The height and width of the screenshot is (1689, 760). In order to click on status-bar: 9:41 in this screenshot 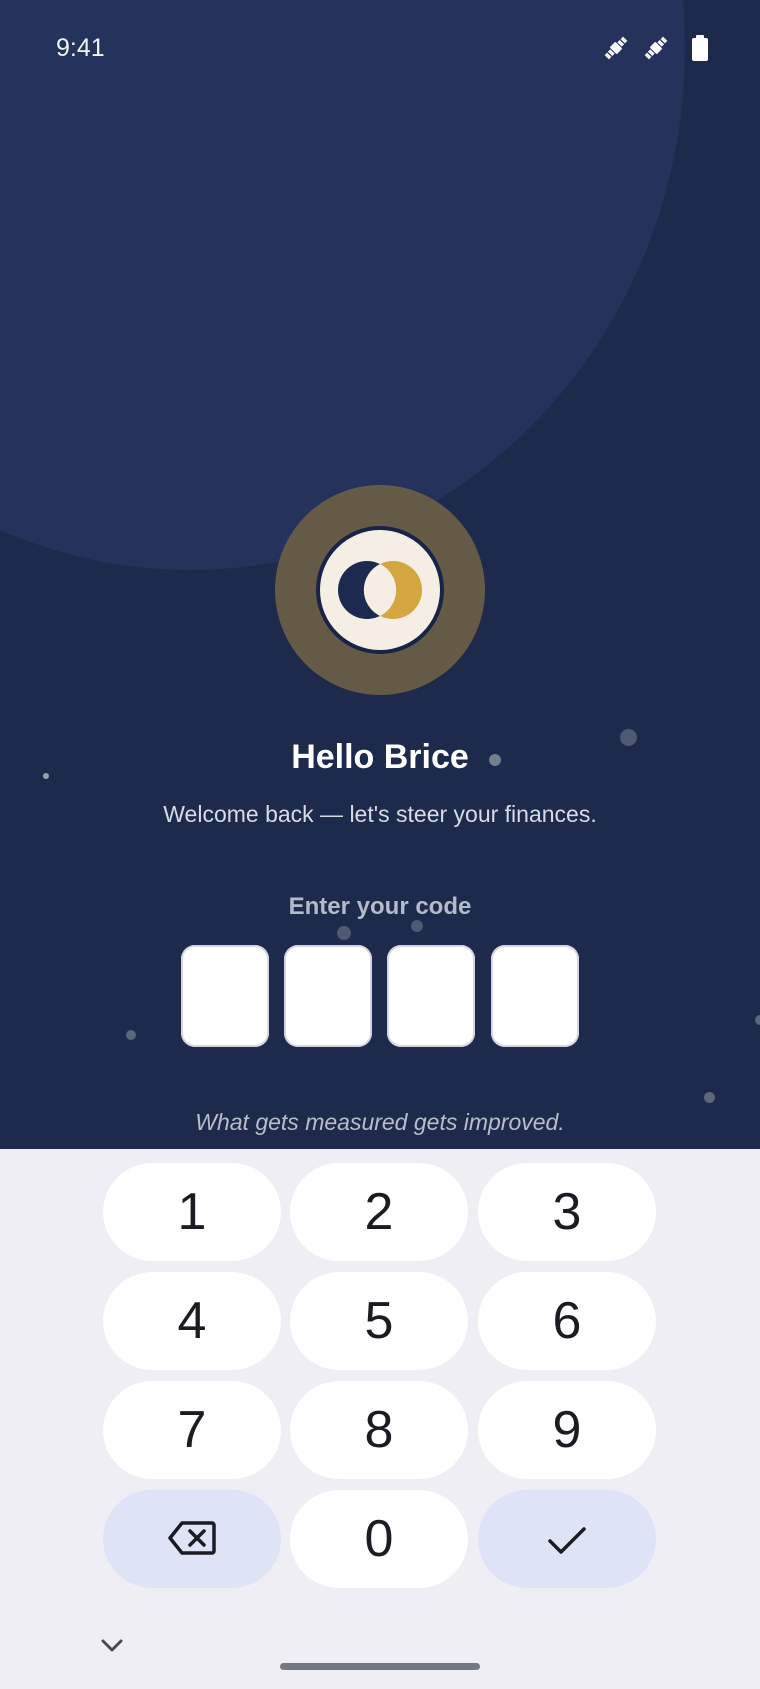, I will do `click(380, 48)`.